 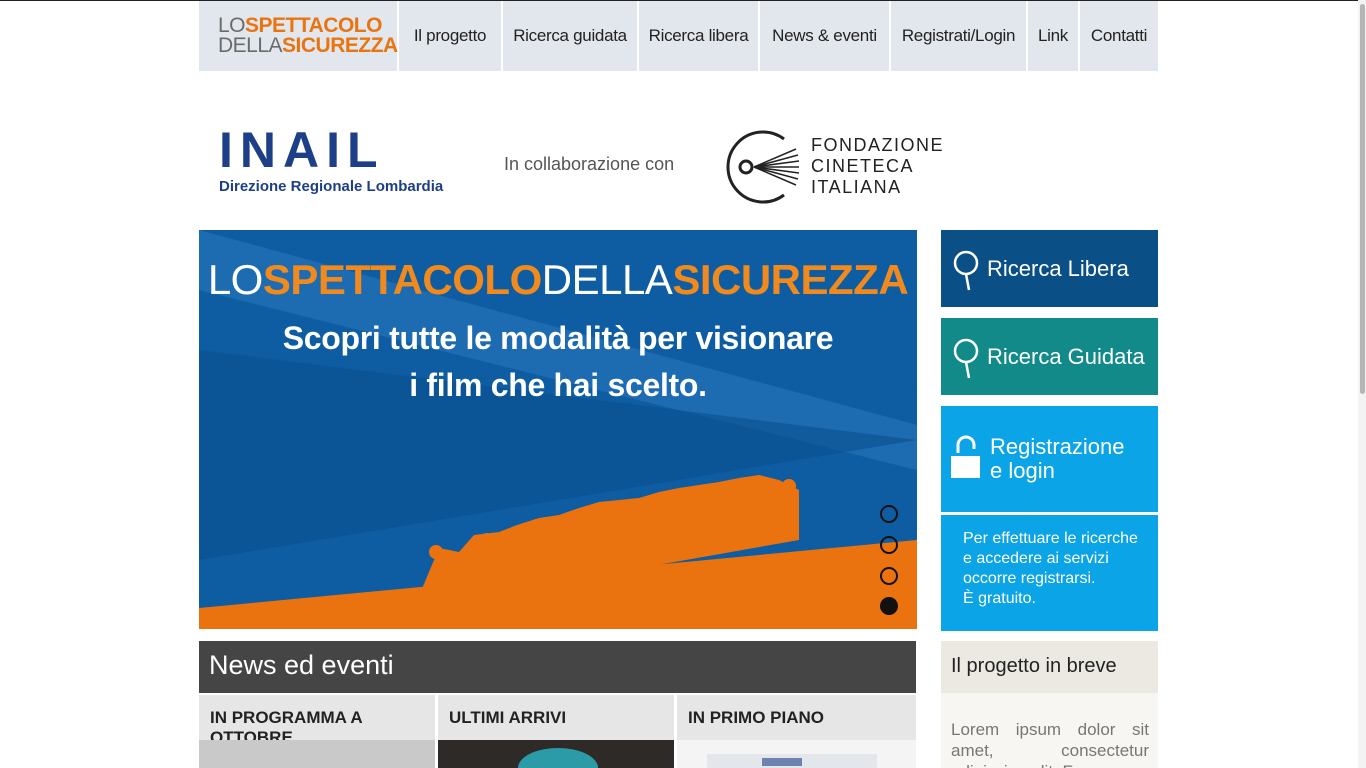 What do you see at coordinates (556, 717) in the screenshot?
I see `tab-ultimi-arrivi: ULTIMI ARRIVI` at bounding box center [556, 717].